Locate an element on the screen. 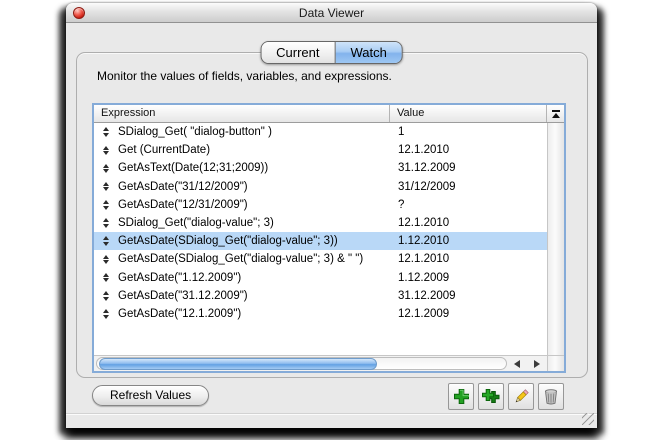 The height and width of the screenshot is (440, 660). table-row: Get (CurrentDate) 12.1.2010 is located at coordinates (320, 150).